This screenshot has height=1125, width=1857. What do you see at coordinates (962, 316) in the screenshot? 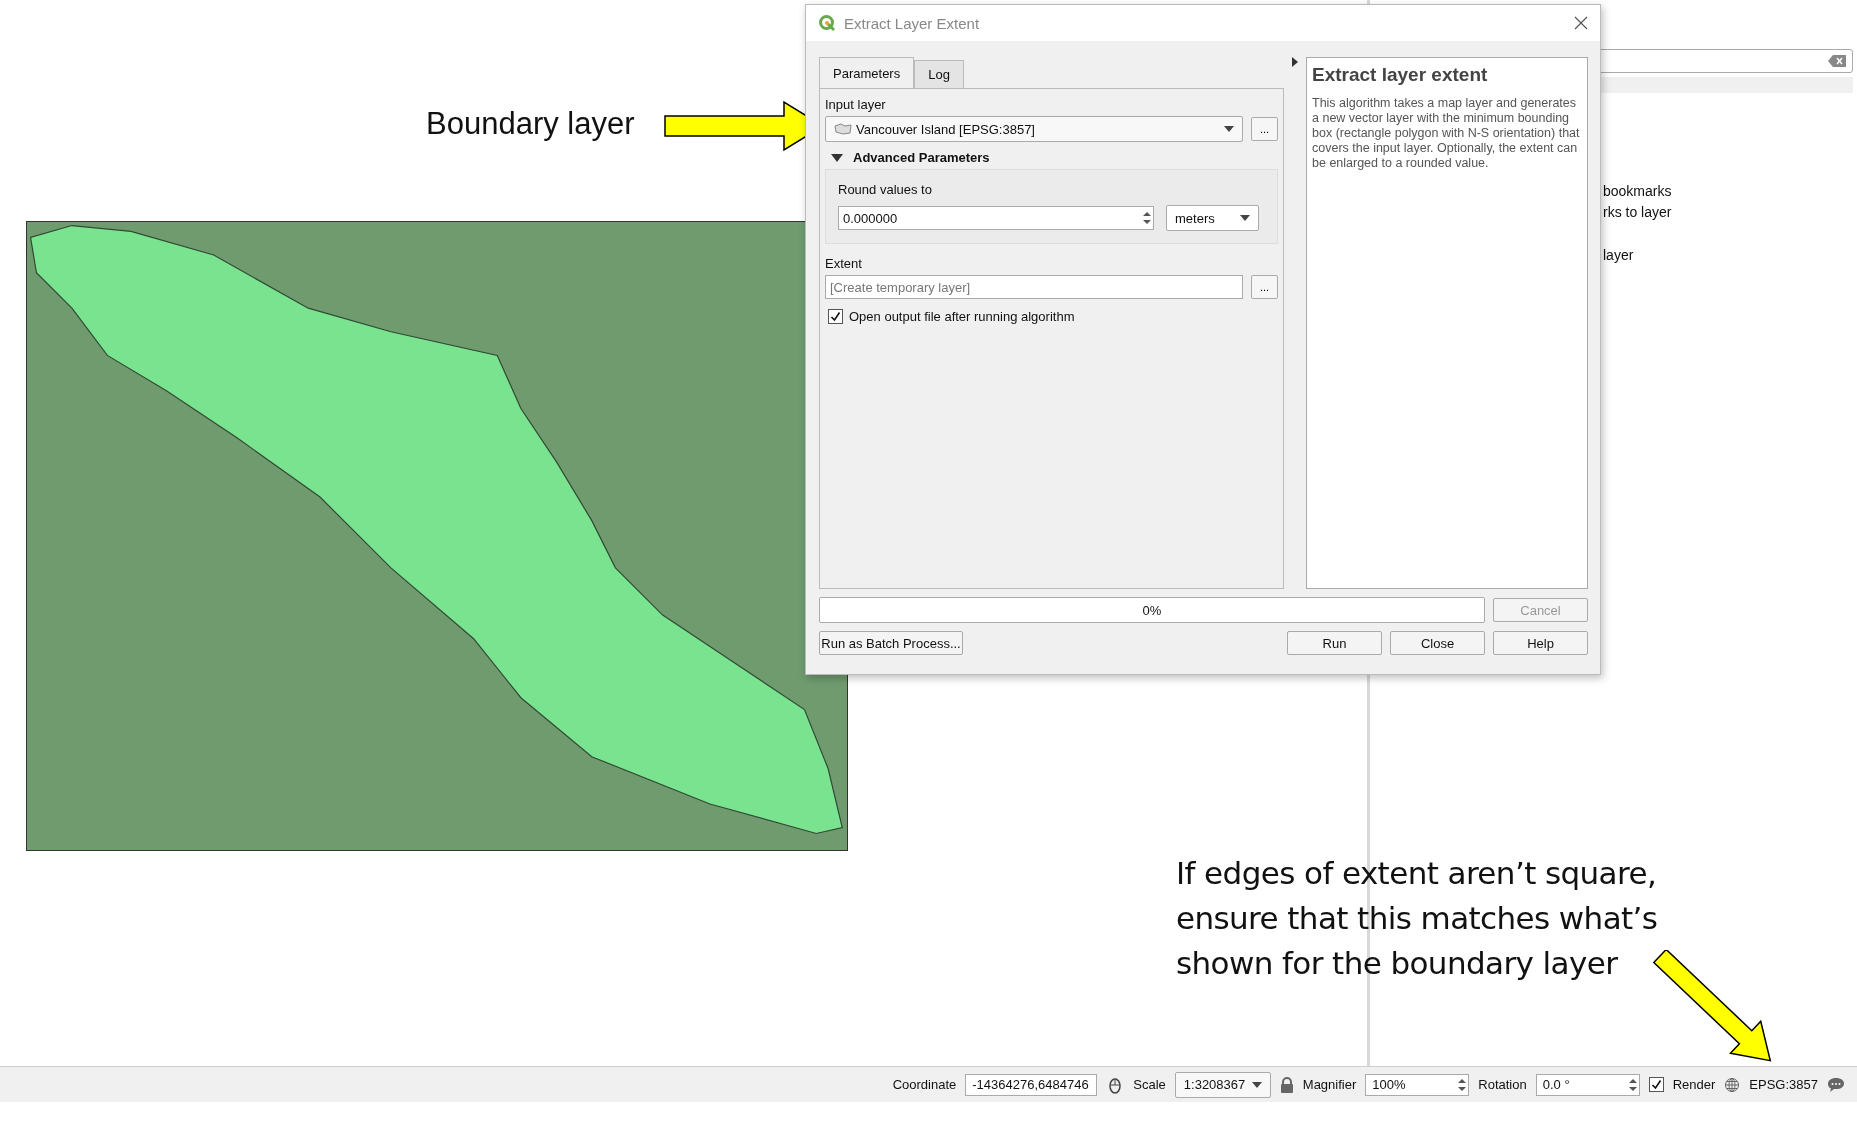
I see `checkbox-label: Open output file after running algorithm` at bounding box center [962, 316].